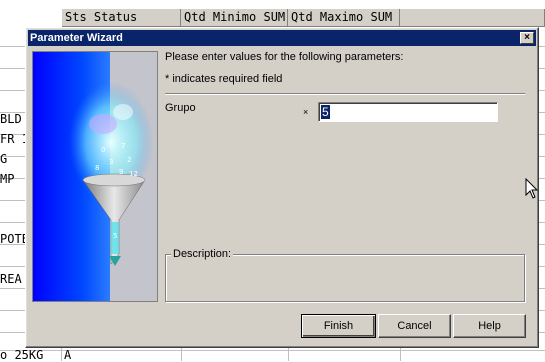 This screenshot has height=362, width=545. I want to click on column-header-sts-status: Sts Status, so click(121, 18).